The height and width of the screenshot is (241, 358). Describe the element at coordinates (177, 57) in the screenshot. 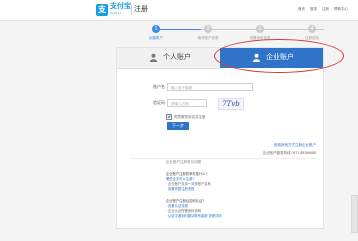

I see `tab-personal-label: 个人账户` at that location.